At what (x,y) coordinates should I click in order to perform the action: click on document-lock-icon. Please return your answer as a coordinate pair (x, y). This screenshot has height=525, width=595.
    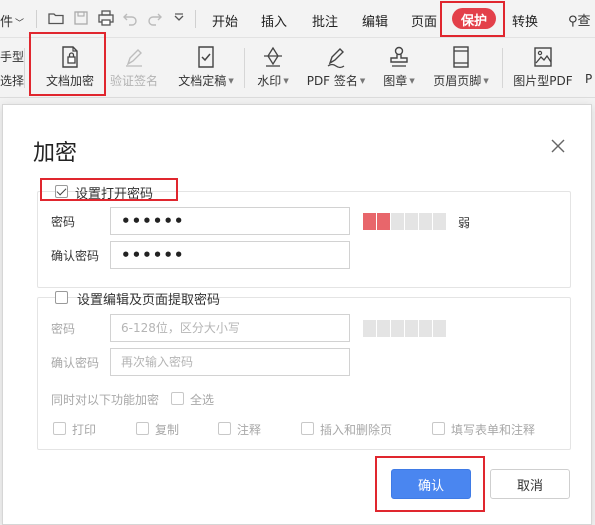
    Looking at the image, I should click on (70, 57).